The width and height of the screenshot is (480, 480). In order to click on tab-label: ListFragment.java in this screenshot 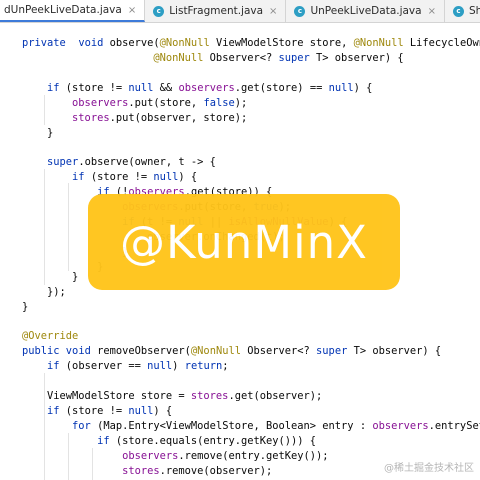, I will do `click(216, 11)`.